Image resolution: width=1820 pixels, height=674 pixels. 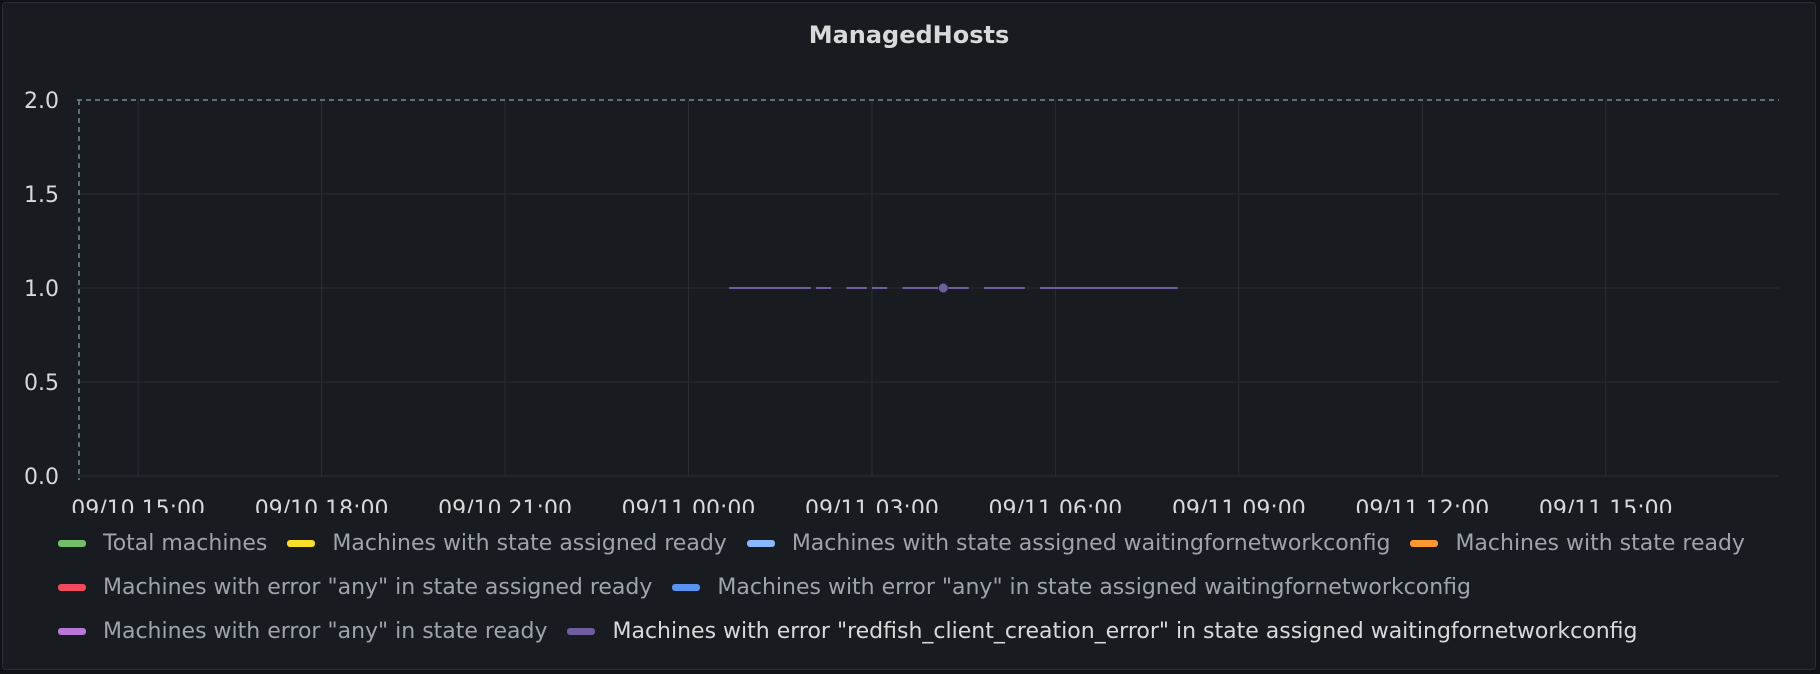 What do you see at coordinates (872, 505) in the screenshot?
I see `x-tick-label: 09/11 03:00` at bounding box center [872, 505].